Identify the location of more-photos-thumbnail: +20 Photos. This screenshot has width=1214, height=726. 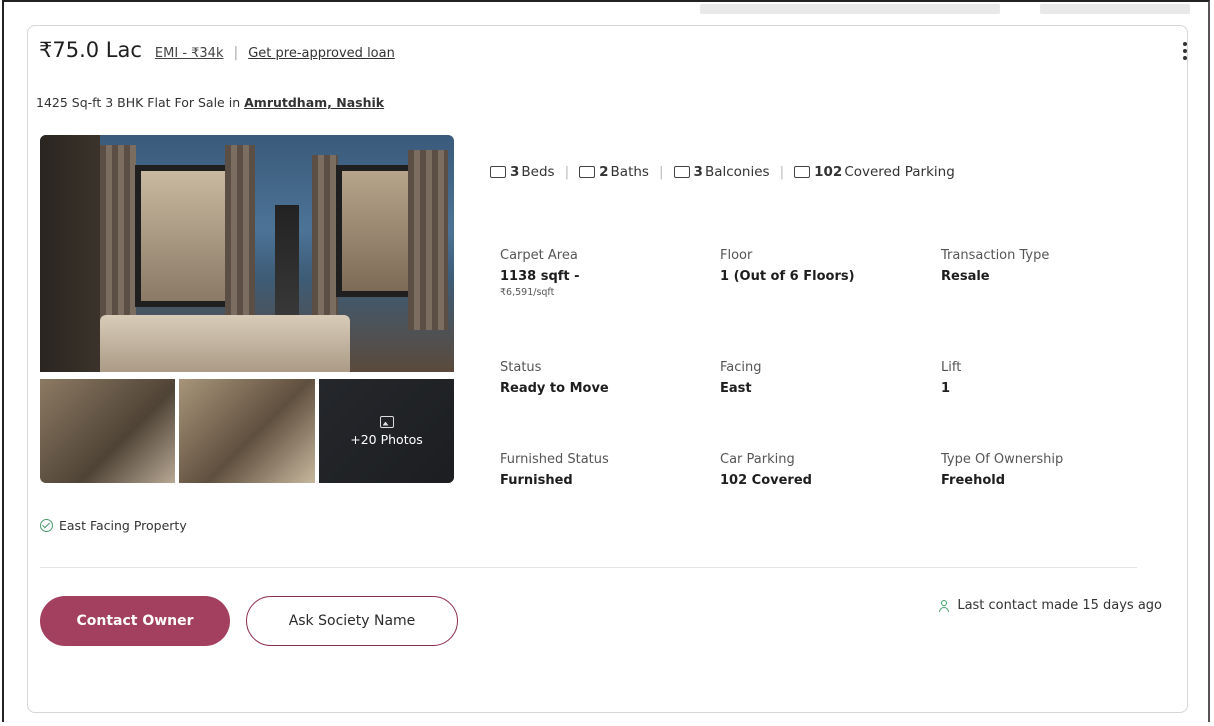
(386, 431).